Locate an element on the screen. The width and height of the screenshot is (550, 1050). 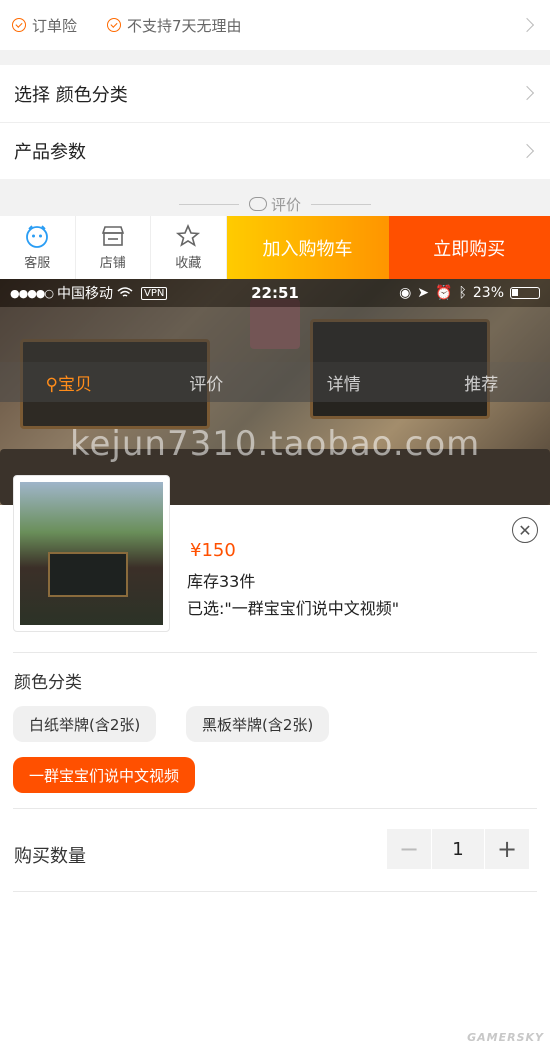
status-bar: ●●●●○ 中国移动 VPN 22:51 ◉ ➤ ⏰ ᛒ 23% is located at coordinates (275, 293).